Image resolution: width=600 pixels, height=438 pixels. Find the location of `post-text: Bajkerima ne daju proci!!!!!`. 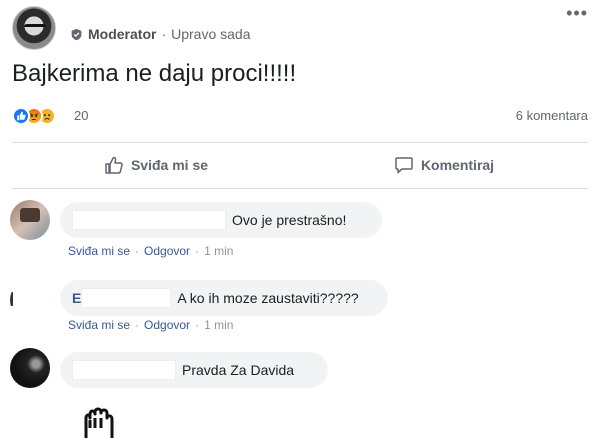

post-text: Bajkerima ne daju proci!!!!! is located at coordinates (154, 73).